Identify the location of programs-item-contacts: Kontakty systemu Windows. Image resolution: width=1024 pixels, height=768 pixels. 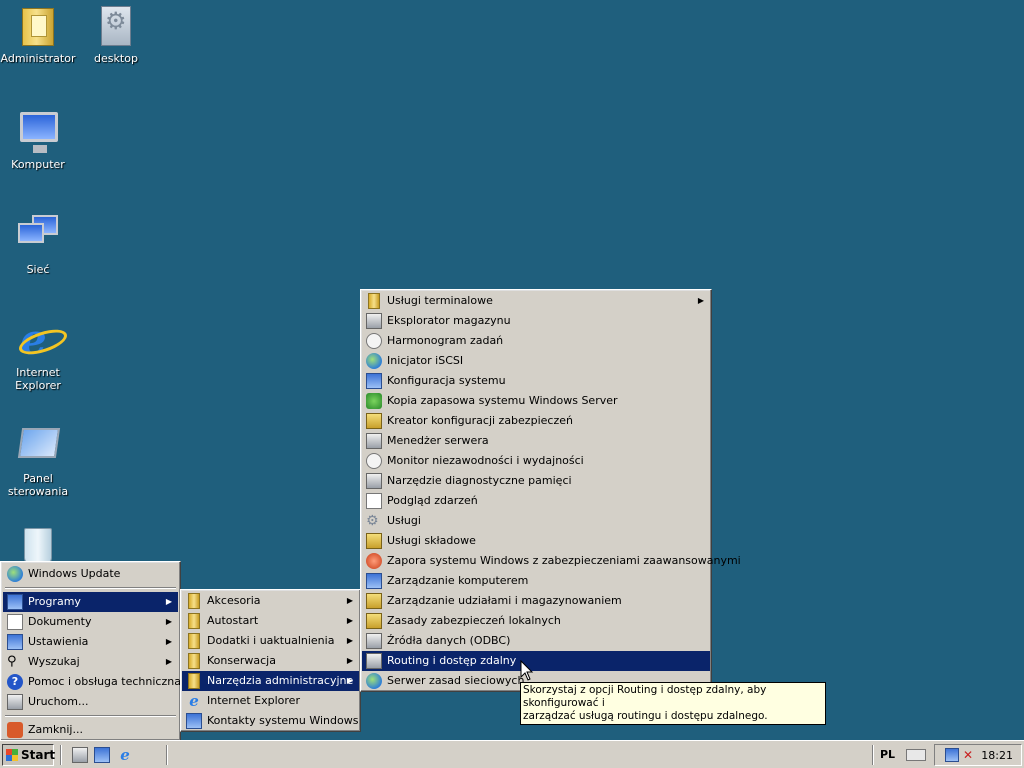
(270, 721).